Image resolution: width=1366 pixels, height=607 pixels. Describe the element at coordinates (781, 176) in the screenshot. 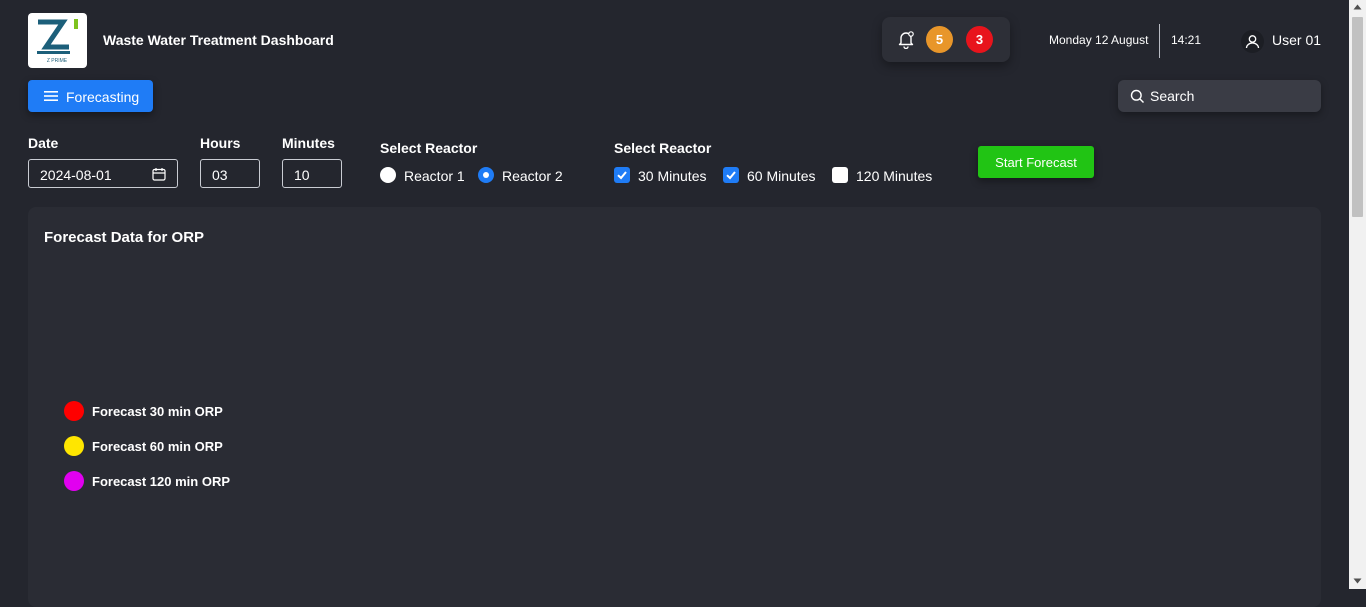

I see `interval-60-label: 60 Minutes` at that location.